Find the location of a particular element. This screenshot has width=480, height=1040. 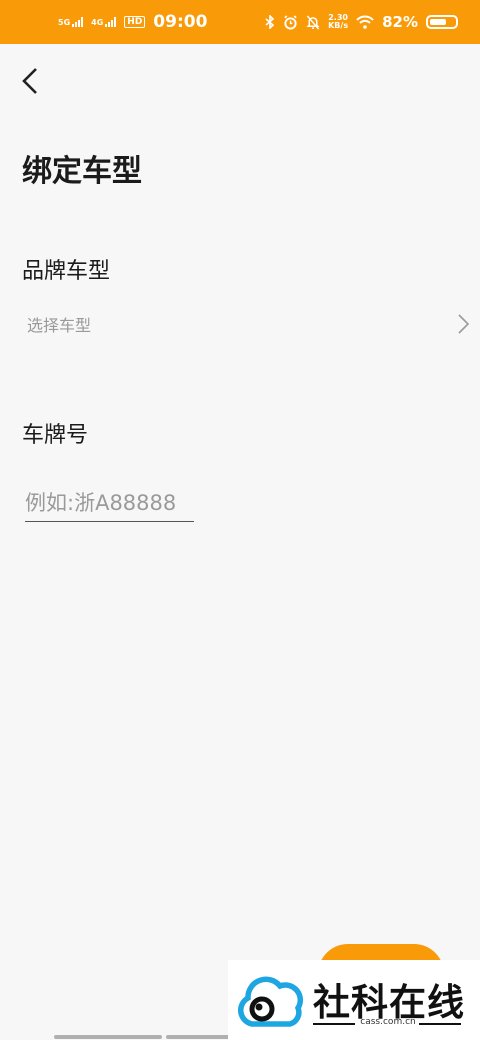

signal-4g-icon: 4G is located at coordinates (104, 22).